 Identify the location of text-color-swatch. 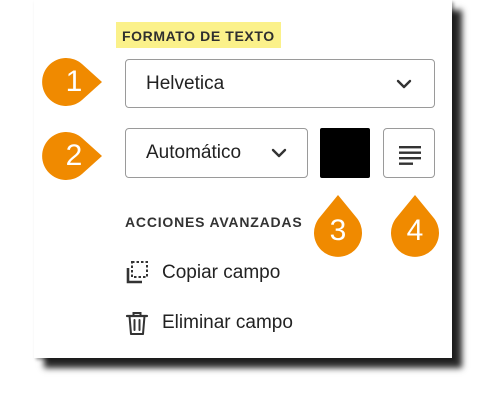
(345, 153).